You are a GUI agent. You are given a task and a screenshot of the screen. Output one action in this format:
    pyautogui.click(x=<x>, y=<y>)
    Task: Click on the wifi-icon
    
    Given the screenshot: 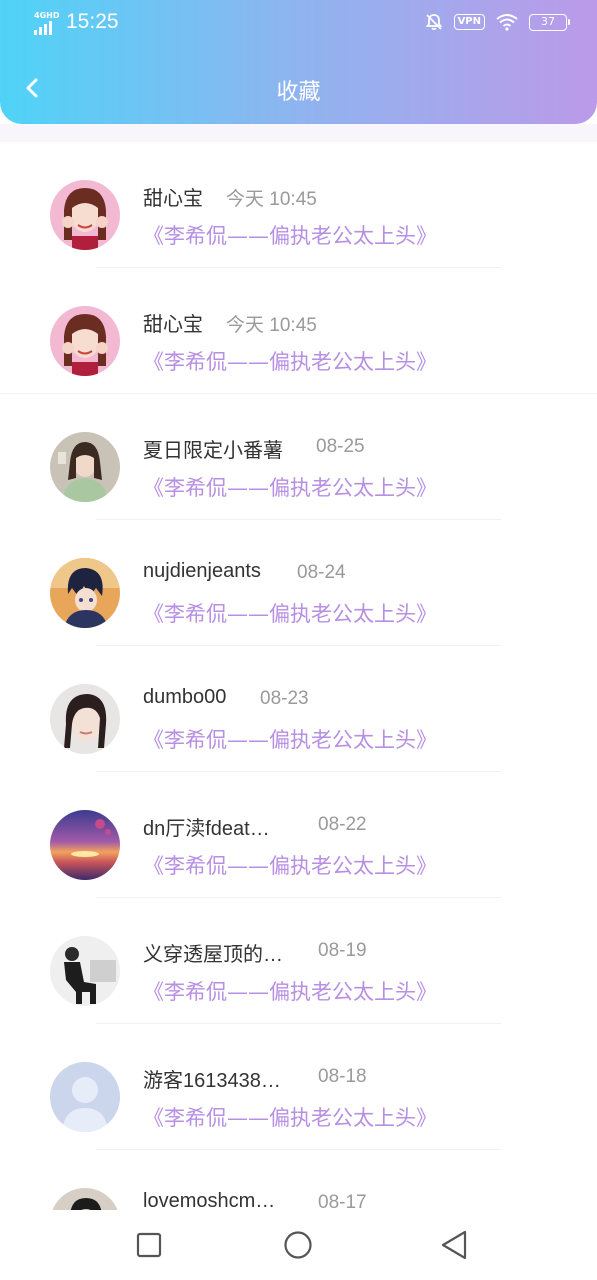 What is the action you would take?
    pyautogui.click(x=507, y=22)
    